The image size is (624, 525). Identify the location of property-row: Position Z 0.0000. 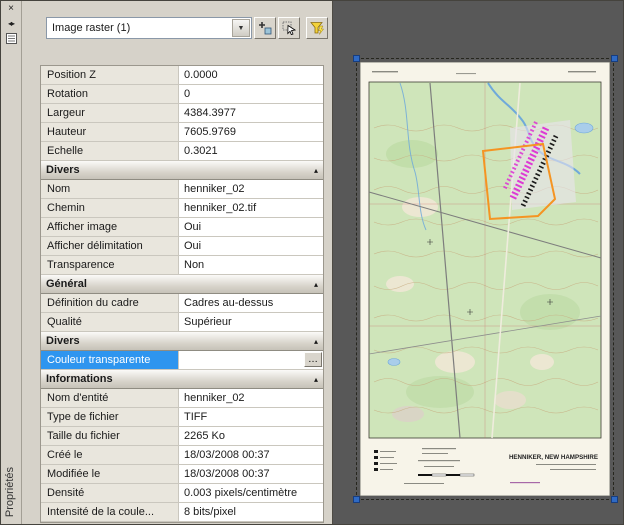
(182, 75).